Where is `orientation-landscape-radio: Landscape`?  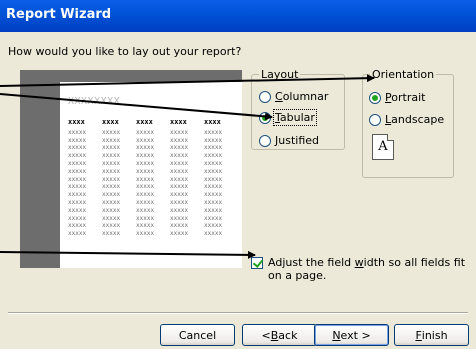 orientation-landscape-radio: Landscape is located at coordinates (406, 119).